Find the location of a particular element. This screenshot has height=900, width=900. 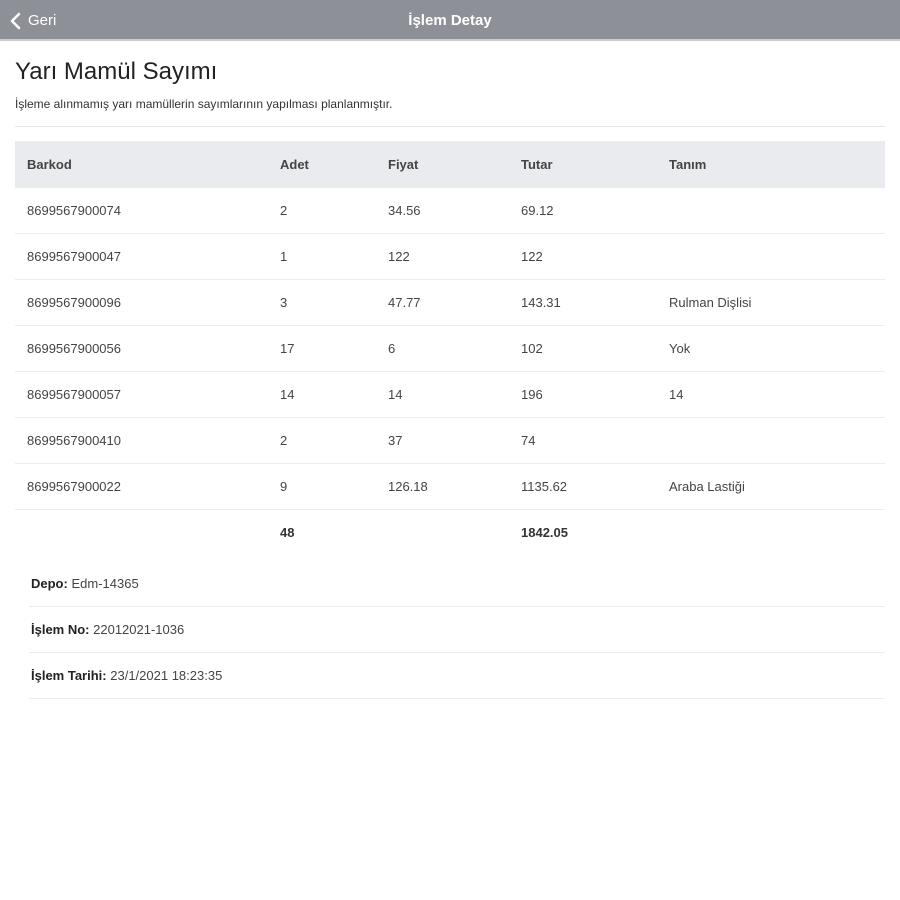

navigation-bar: Geri İşlem Detay is located at coordinates (450, 20).